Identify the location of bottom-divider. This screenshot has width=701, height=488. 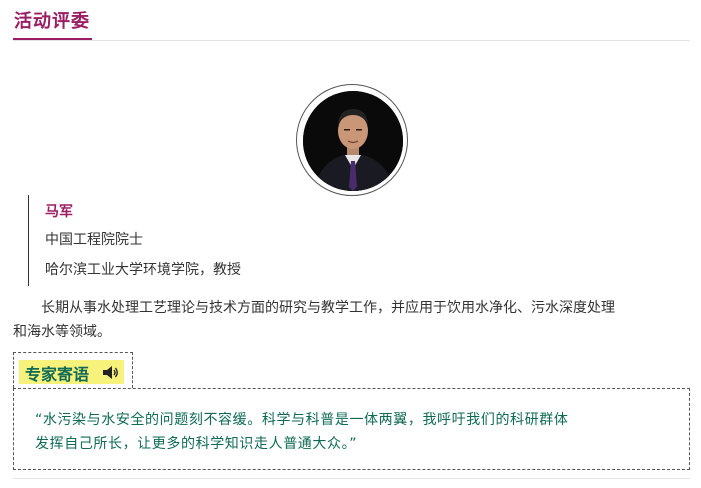
(351, 478).